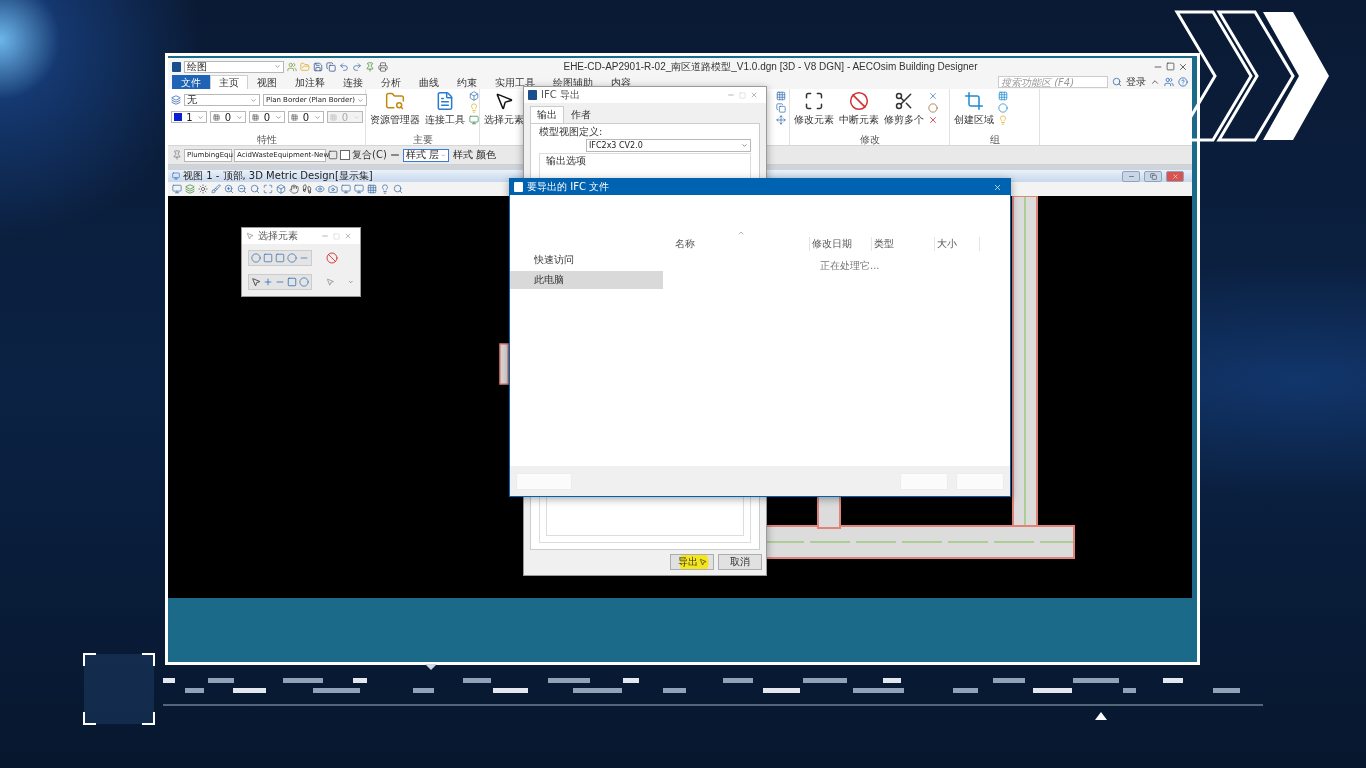  I want to click on ribbon-tab: 视图, so click(267, 82).